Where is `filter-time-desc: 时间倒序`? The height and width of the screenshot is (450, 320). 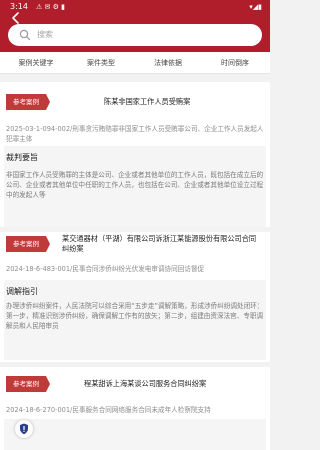 filter-time-desc: 时间倒序 is located at coordinates (235, 63).